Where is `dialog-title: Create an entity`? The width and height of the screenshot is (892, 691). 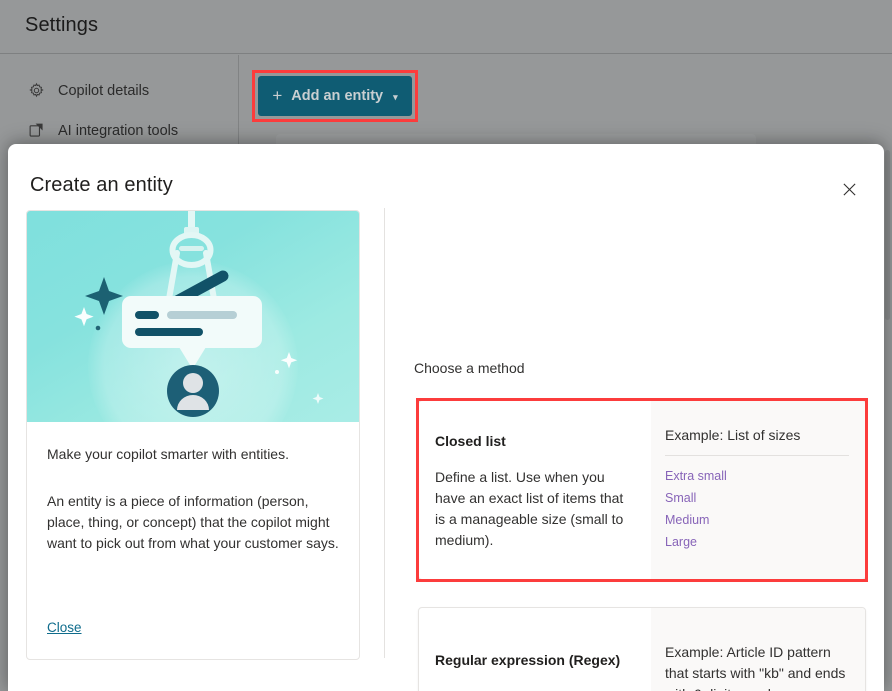
dialog-title: Create an entity is located at coordinates (101, 185).